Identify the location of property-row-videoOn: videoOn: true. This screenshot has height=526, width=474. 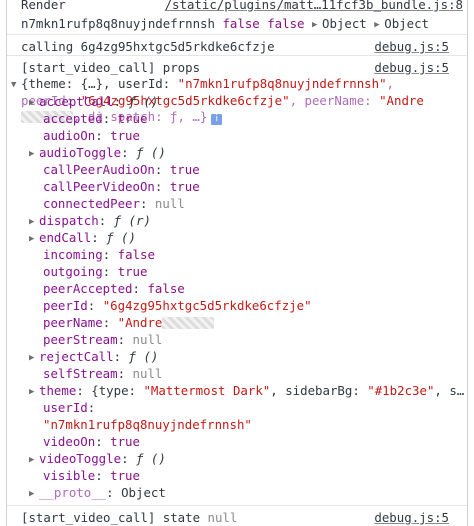
(91, 441).